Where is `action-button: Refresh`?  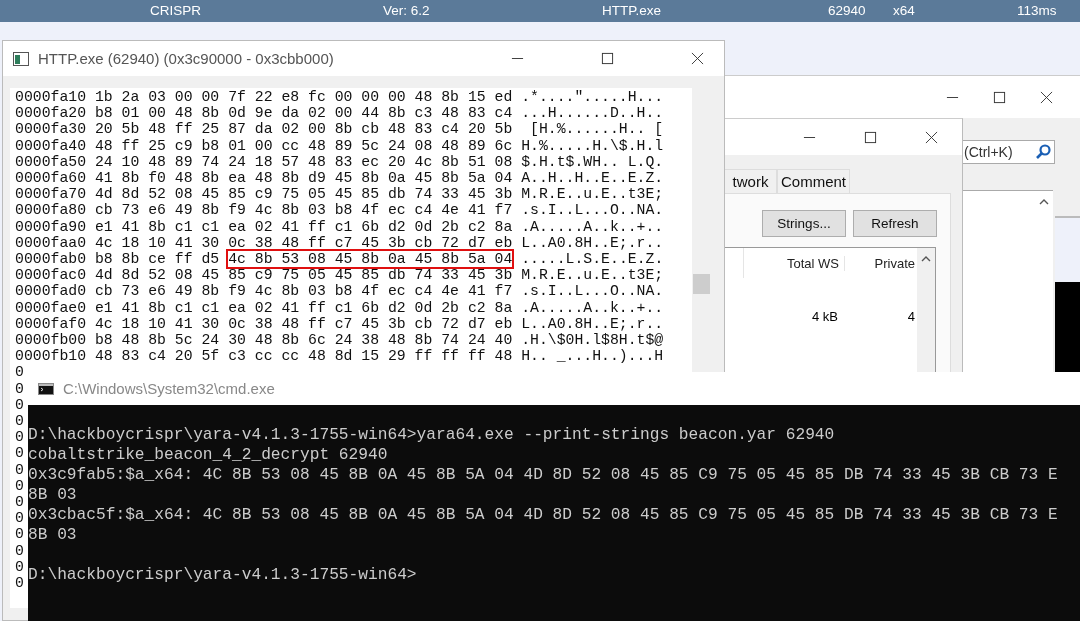
action-button: Refresh is located at coordinates (895, 223).